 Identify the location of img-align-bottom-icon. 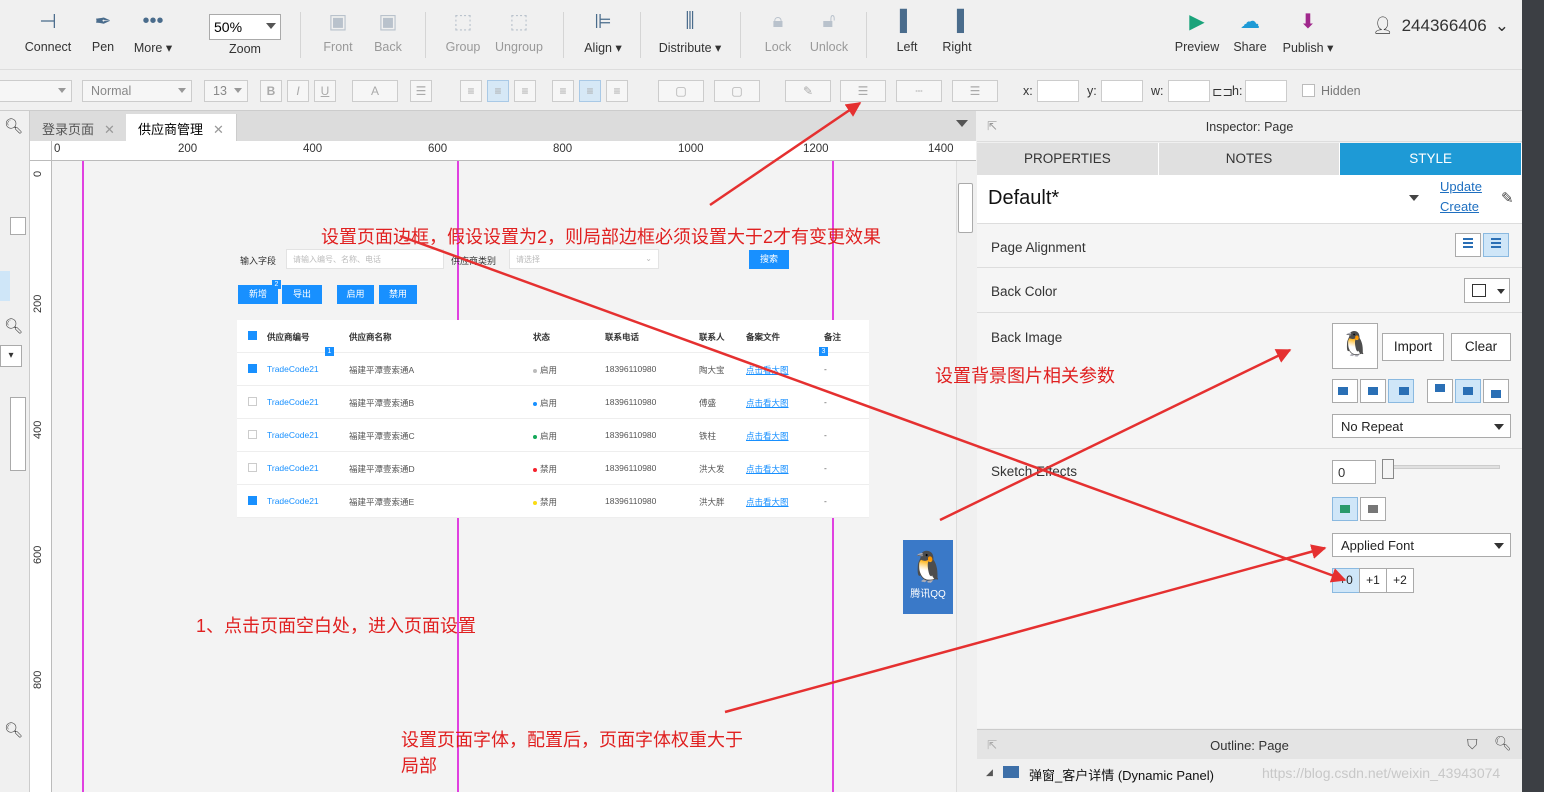
(1496, 391).